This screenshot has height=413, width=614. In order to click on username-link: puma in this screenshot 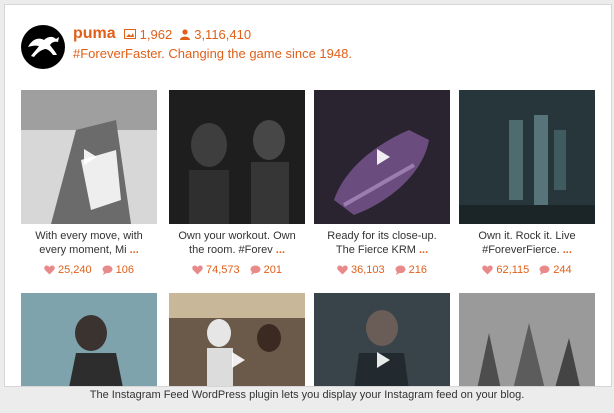, I will do `click(94, 34)`.